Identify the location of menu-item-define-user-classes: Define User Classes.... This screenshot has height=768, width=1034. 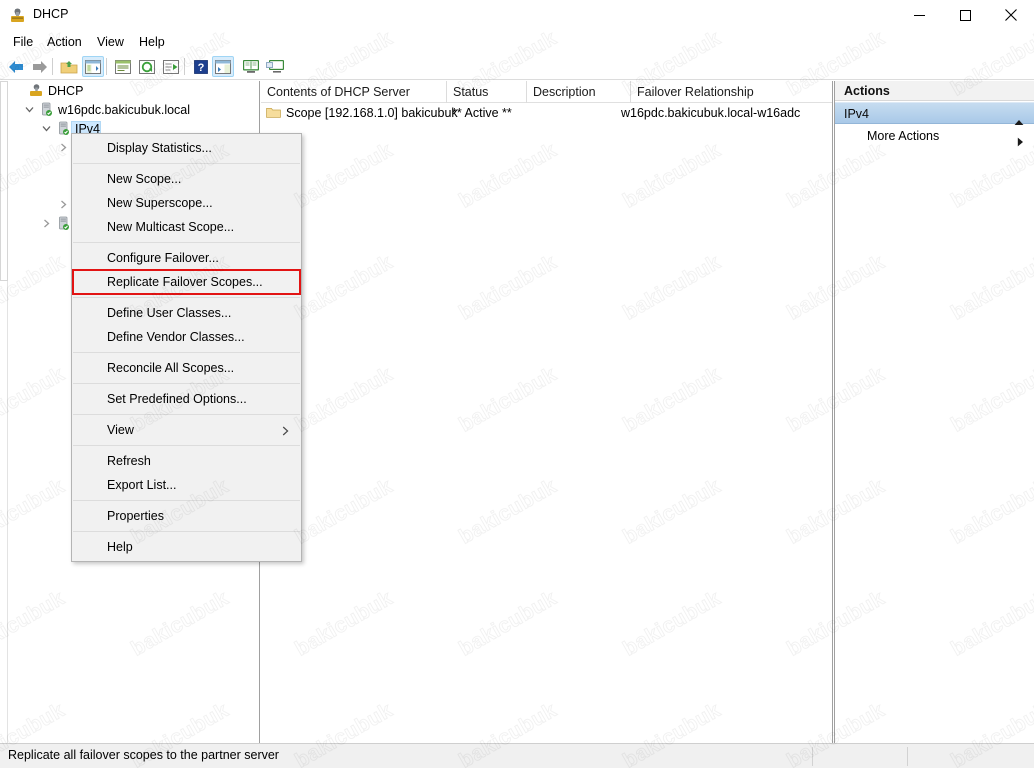
(186, 313).